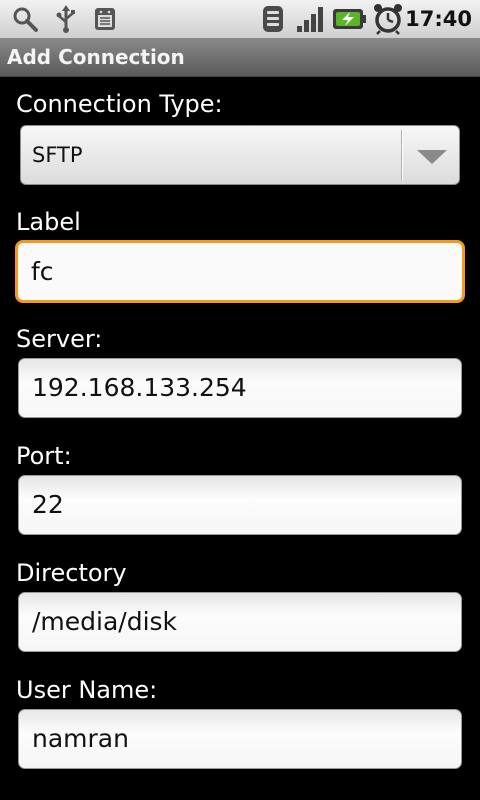  What do you see at coordinates (240, 271) in the screenshot?
I see `label-input: fc` at bounding box center [240, 271].